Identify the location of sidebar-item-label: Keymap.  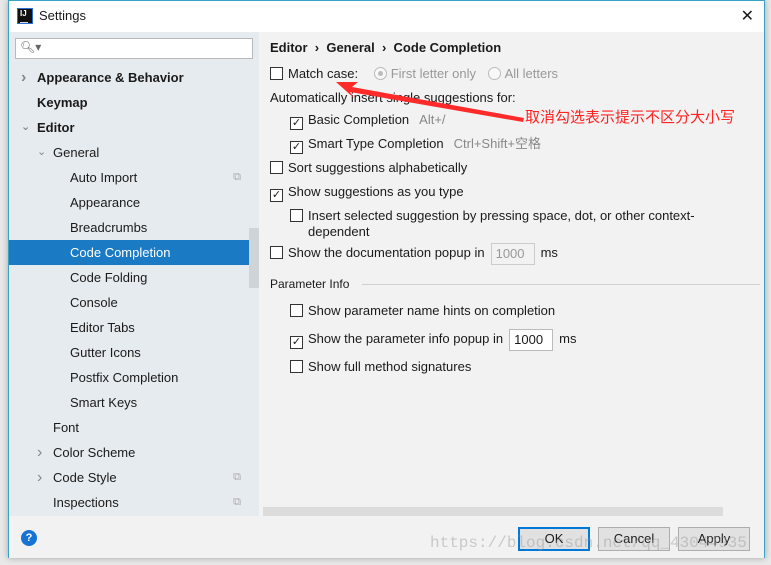
(62, 102).